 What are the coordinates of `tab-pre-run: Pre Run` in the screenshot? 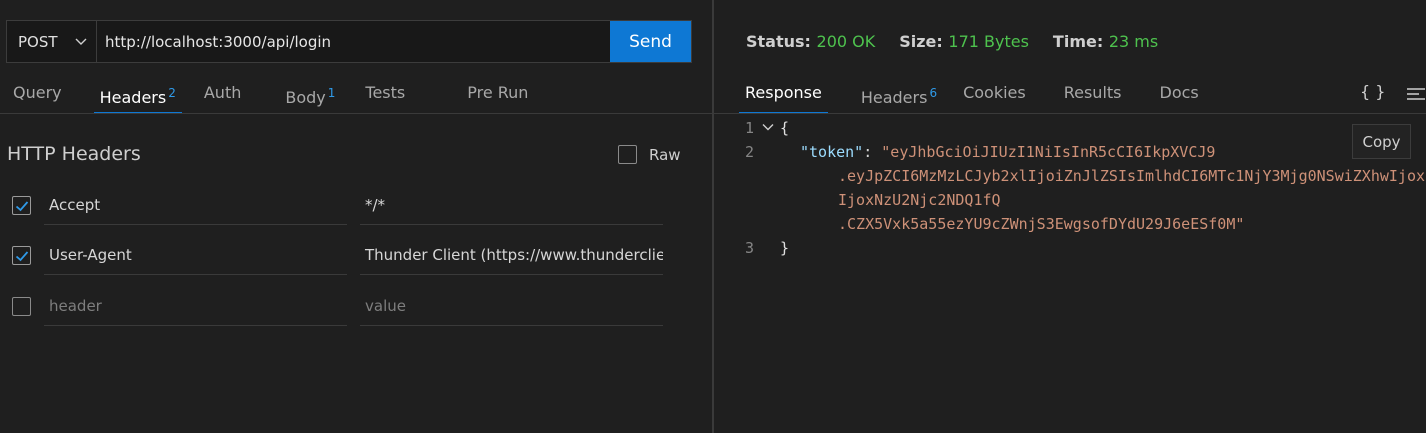 It's located at (497, 97).